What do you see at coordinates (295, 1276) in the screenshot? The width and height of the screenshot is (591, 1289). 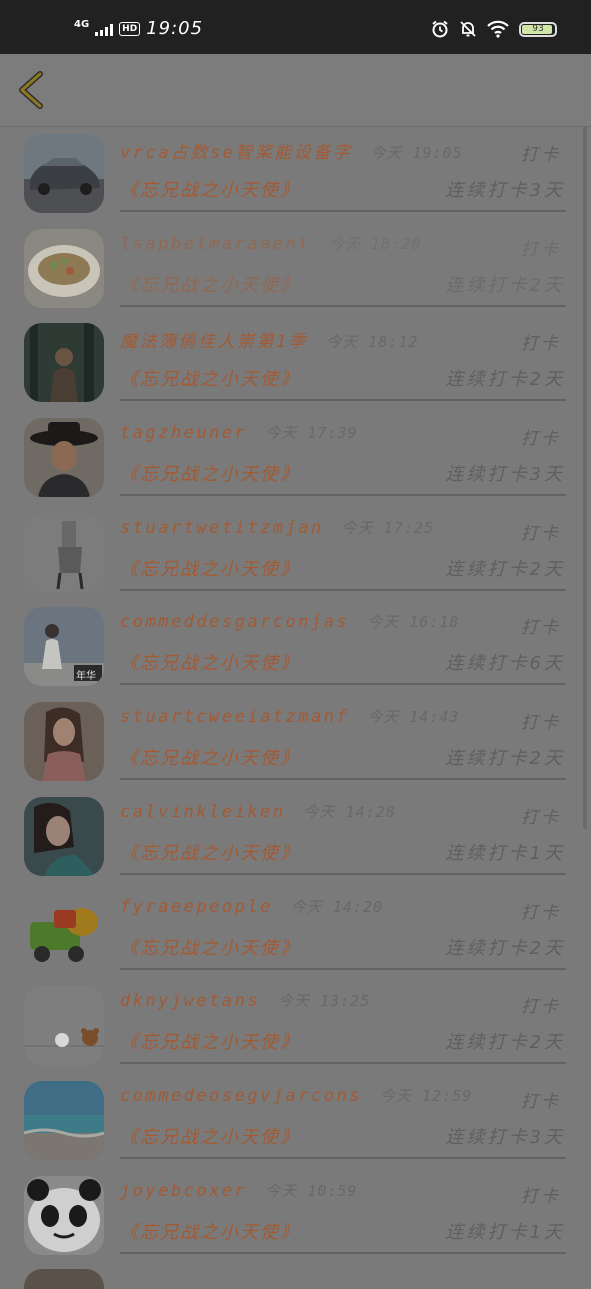 I see `list-item-partial` at bounding box center [295, 1276].